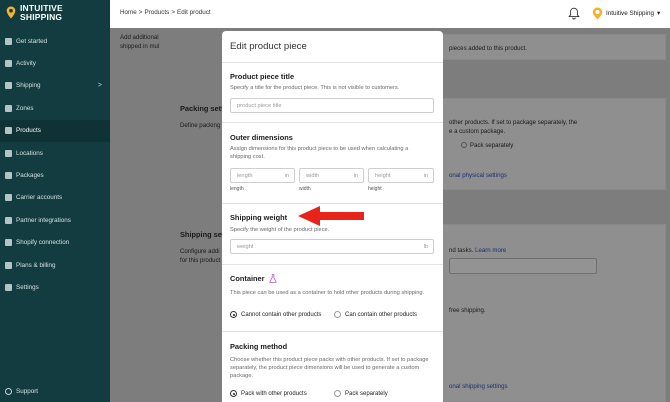 The image size is (670, 402). Describe the element at coordinates (259, 105) in the screenshot. I see `input-placeholder: product piece title` at that location.